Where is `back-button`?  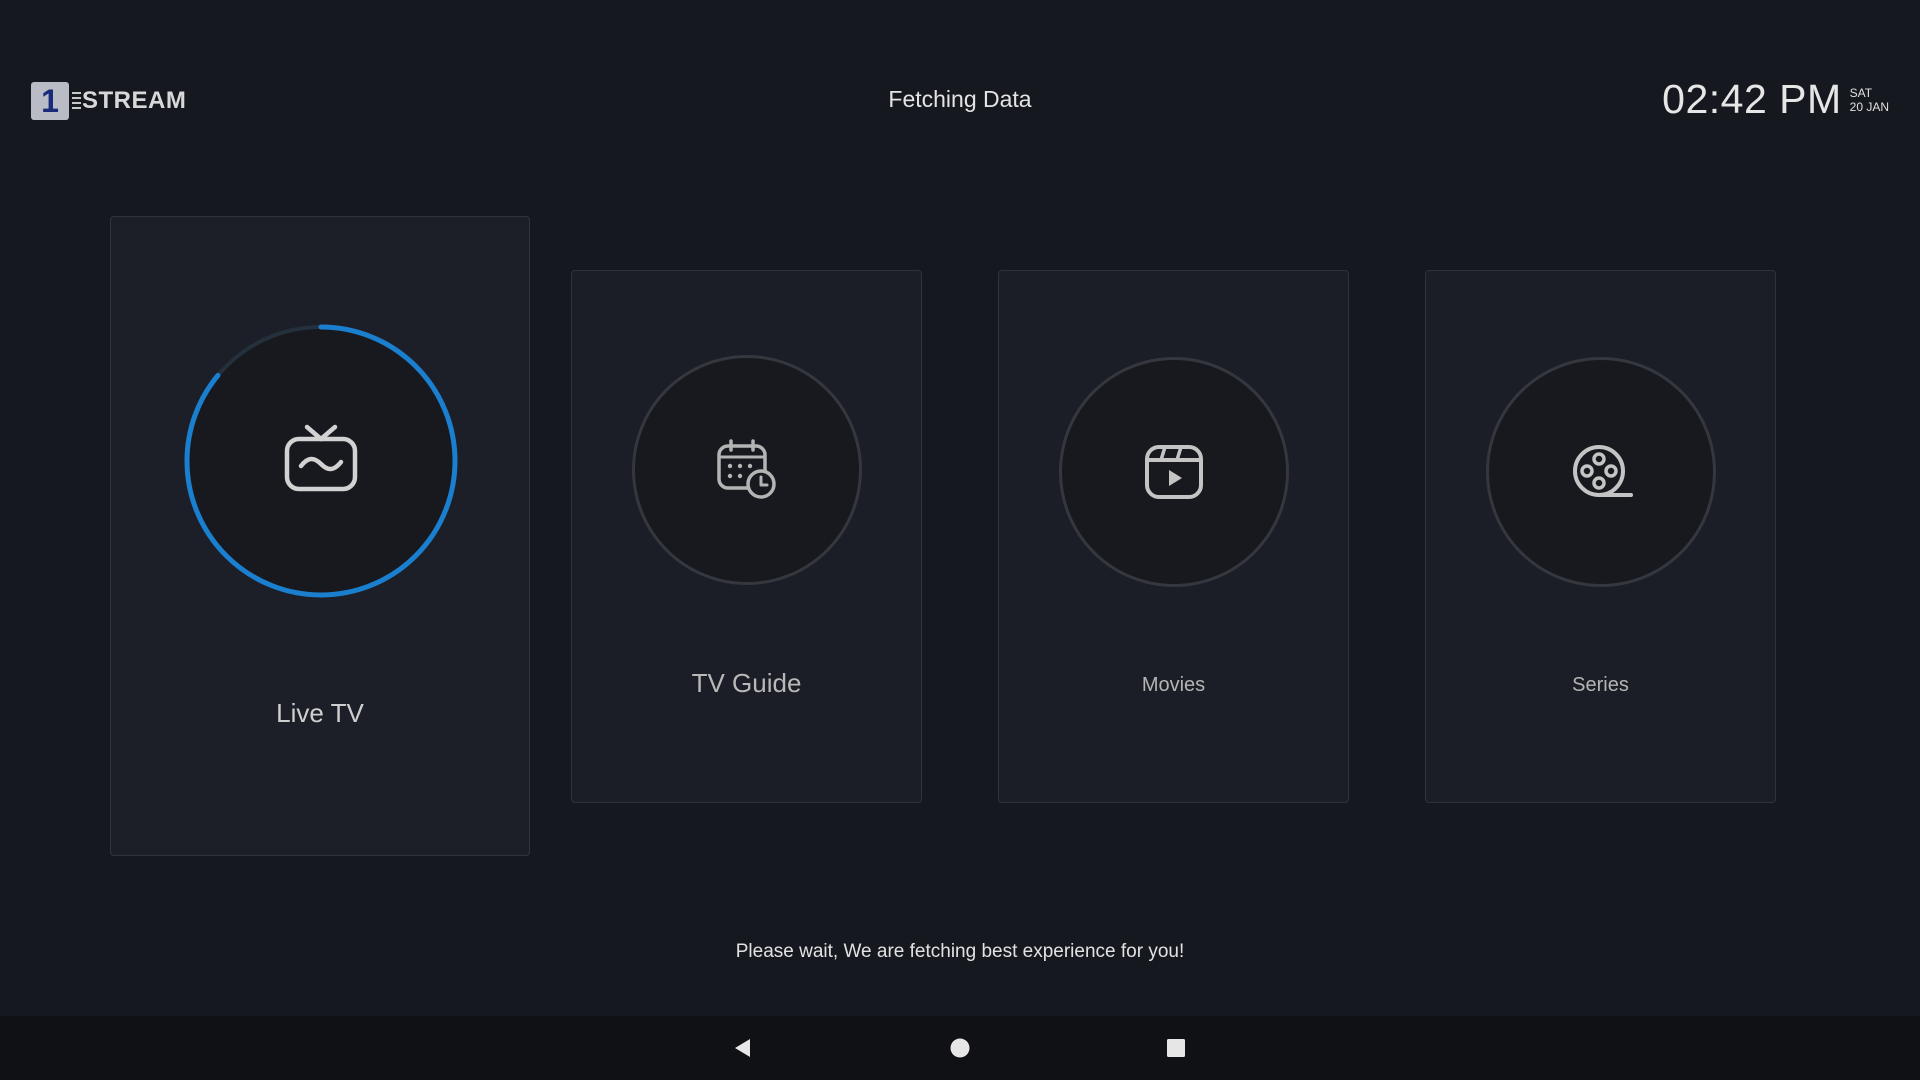 back-button is located at coordinates (743, 1048).